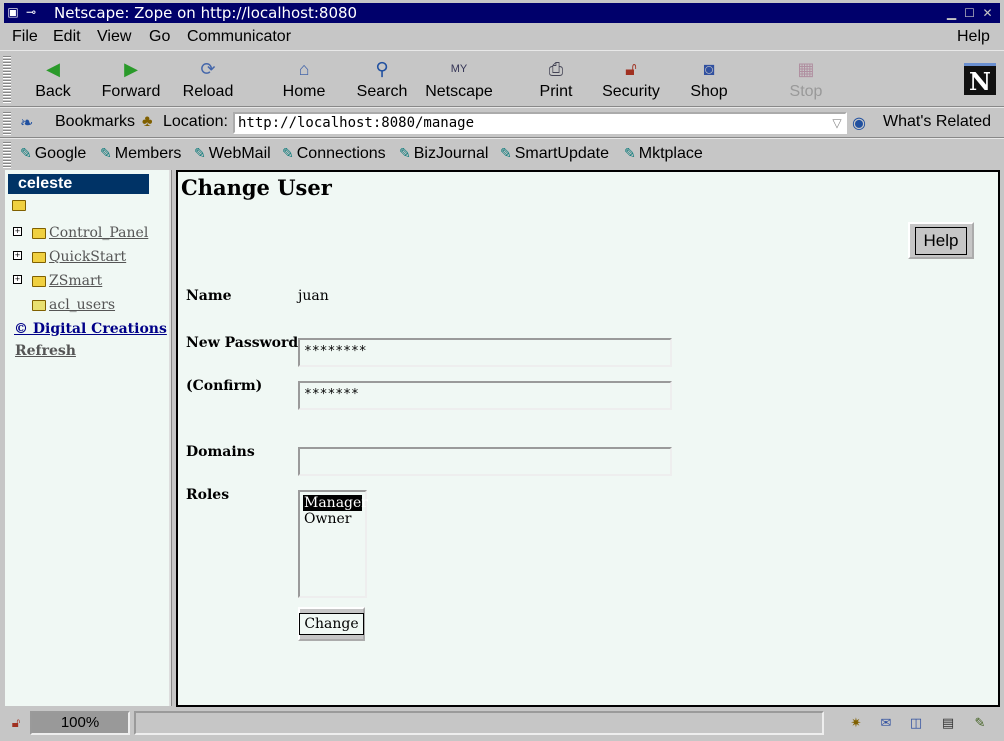  Describe the element at coordinates (256, 187) in the screenshot. I see `page-title: Change User` at that location.